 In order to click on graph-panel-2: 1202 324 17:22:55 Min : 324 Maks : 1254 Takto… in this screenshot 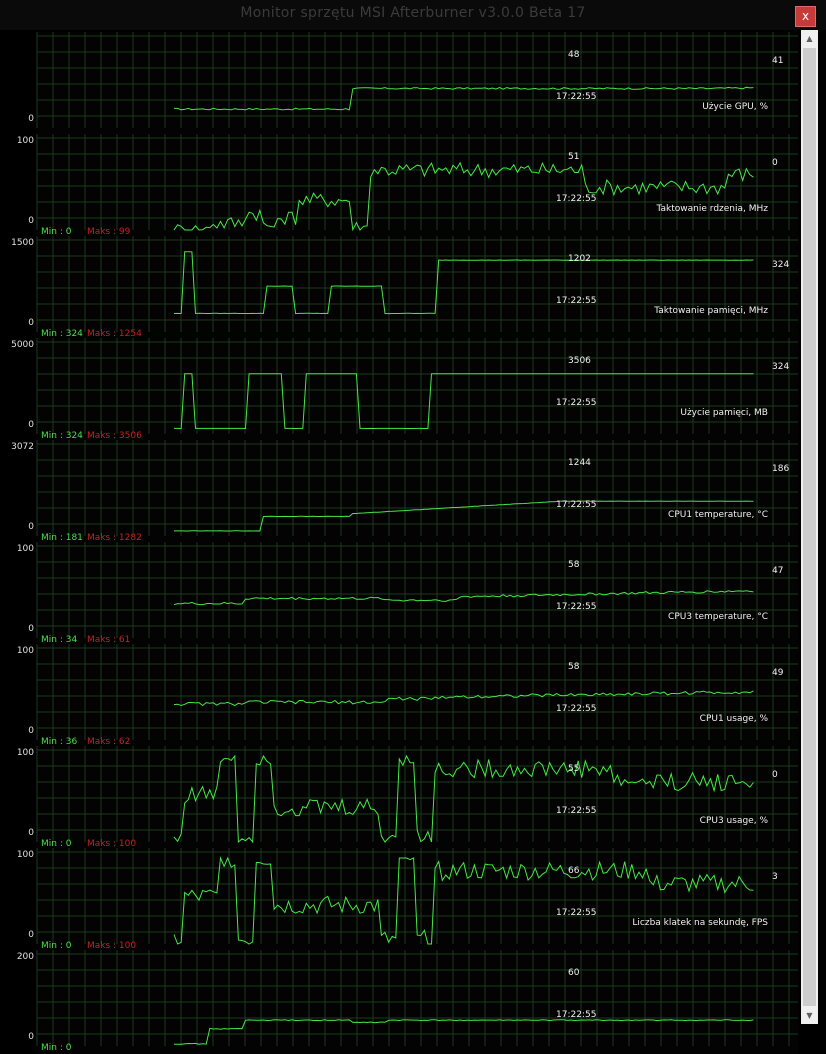, I will do `click(417, 288)`.